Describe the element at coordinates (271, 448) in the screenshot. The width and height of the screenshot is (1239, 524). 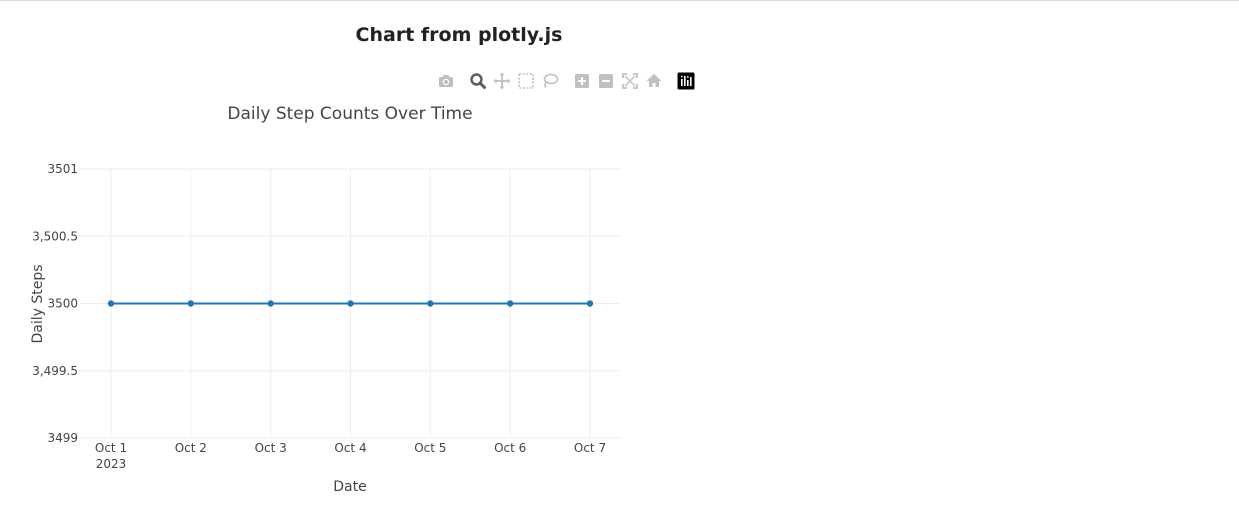
I see `x-tick-label: Oct 3` at that location.